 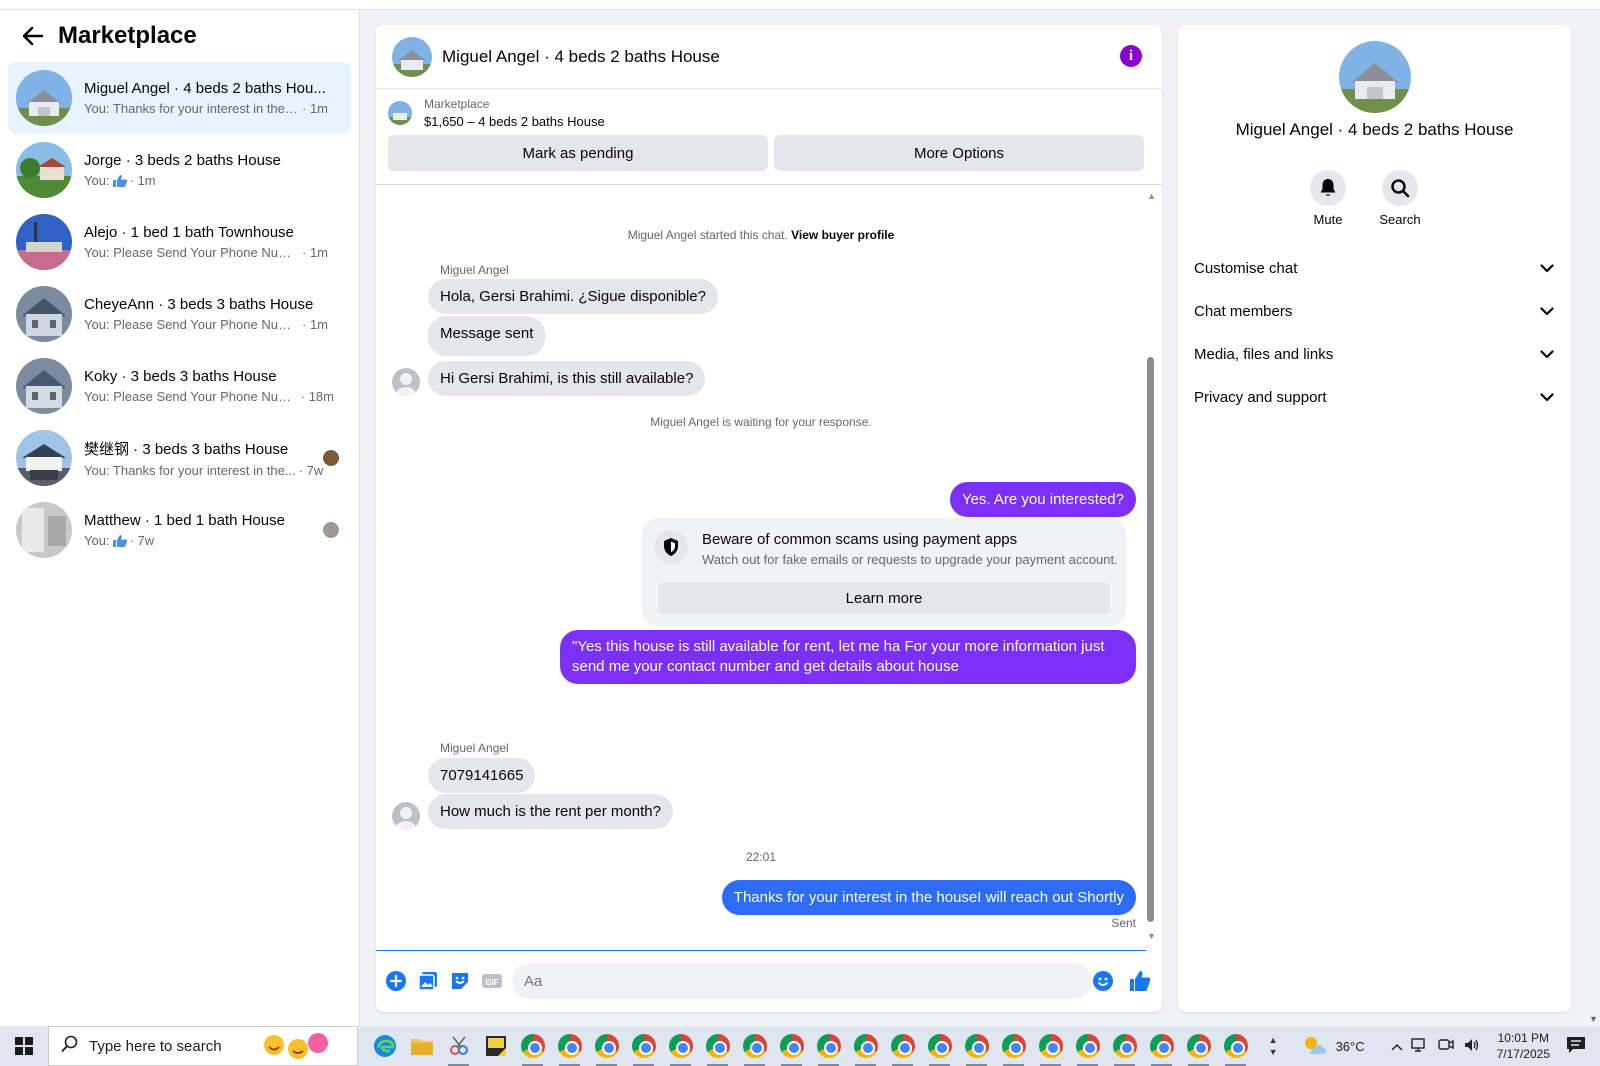 What do you see at coordinates (959, 153) in the screenshot?
I see `more-options-button: More Options` at bounding box center [959, 153].